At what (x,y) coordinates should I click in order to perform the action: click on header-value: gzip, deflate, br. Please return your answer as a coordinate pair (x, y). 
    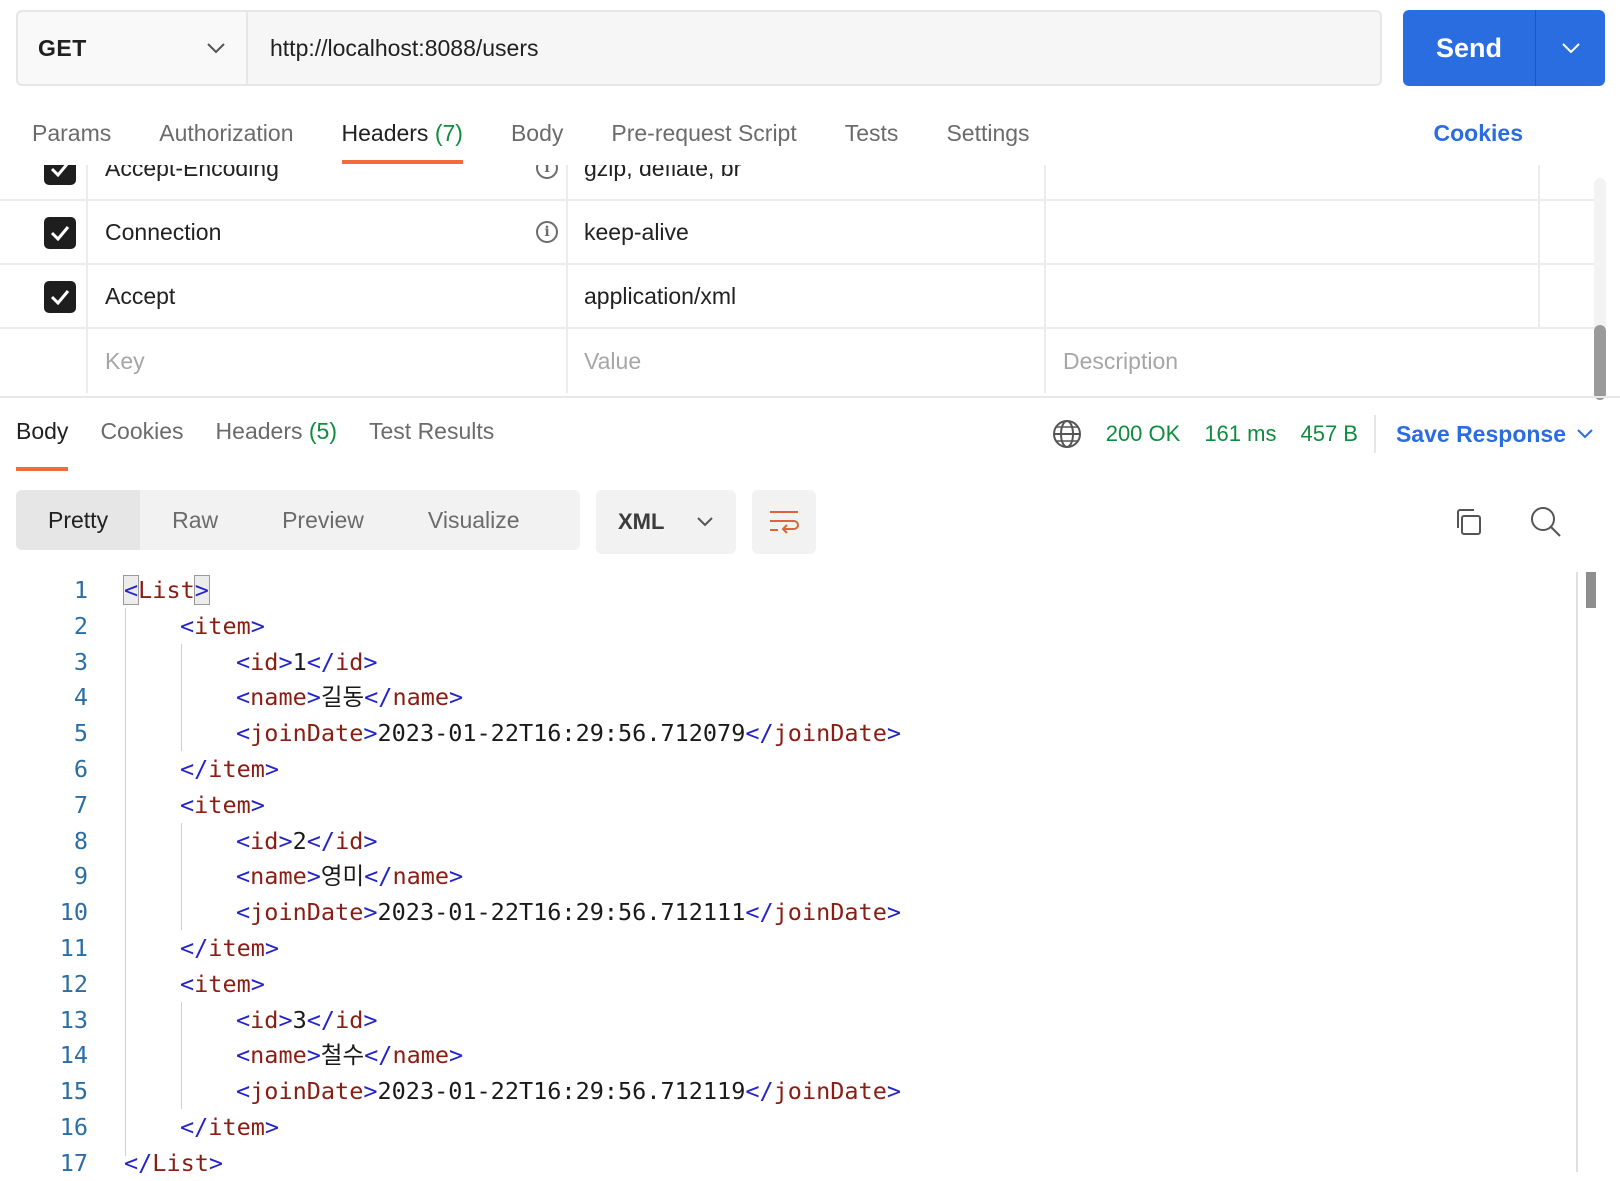
    Looking at the image, I should click on (662, 182).